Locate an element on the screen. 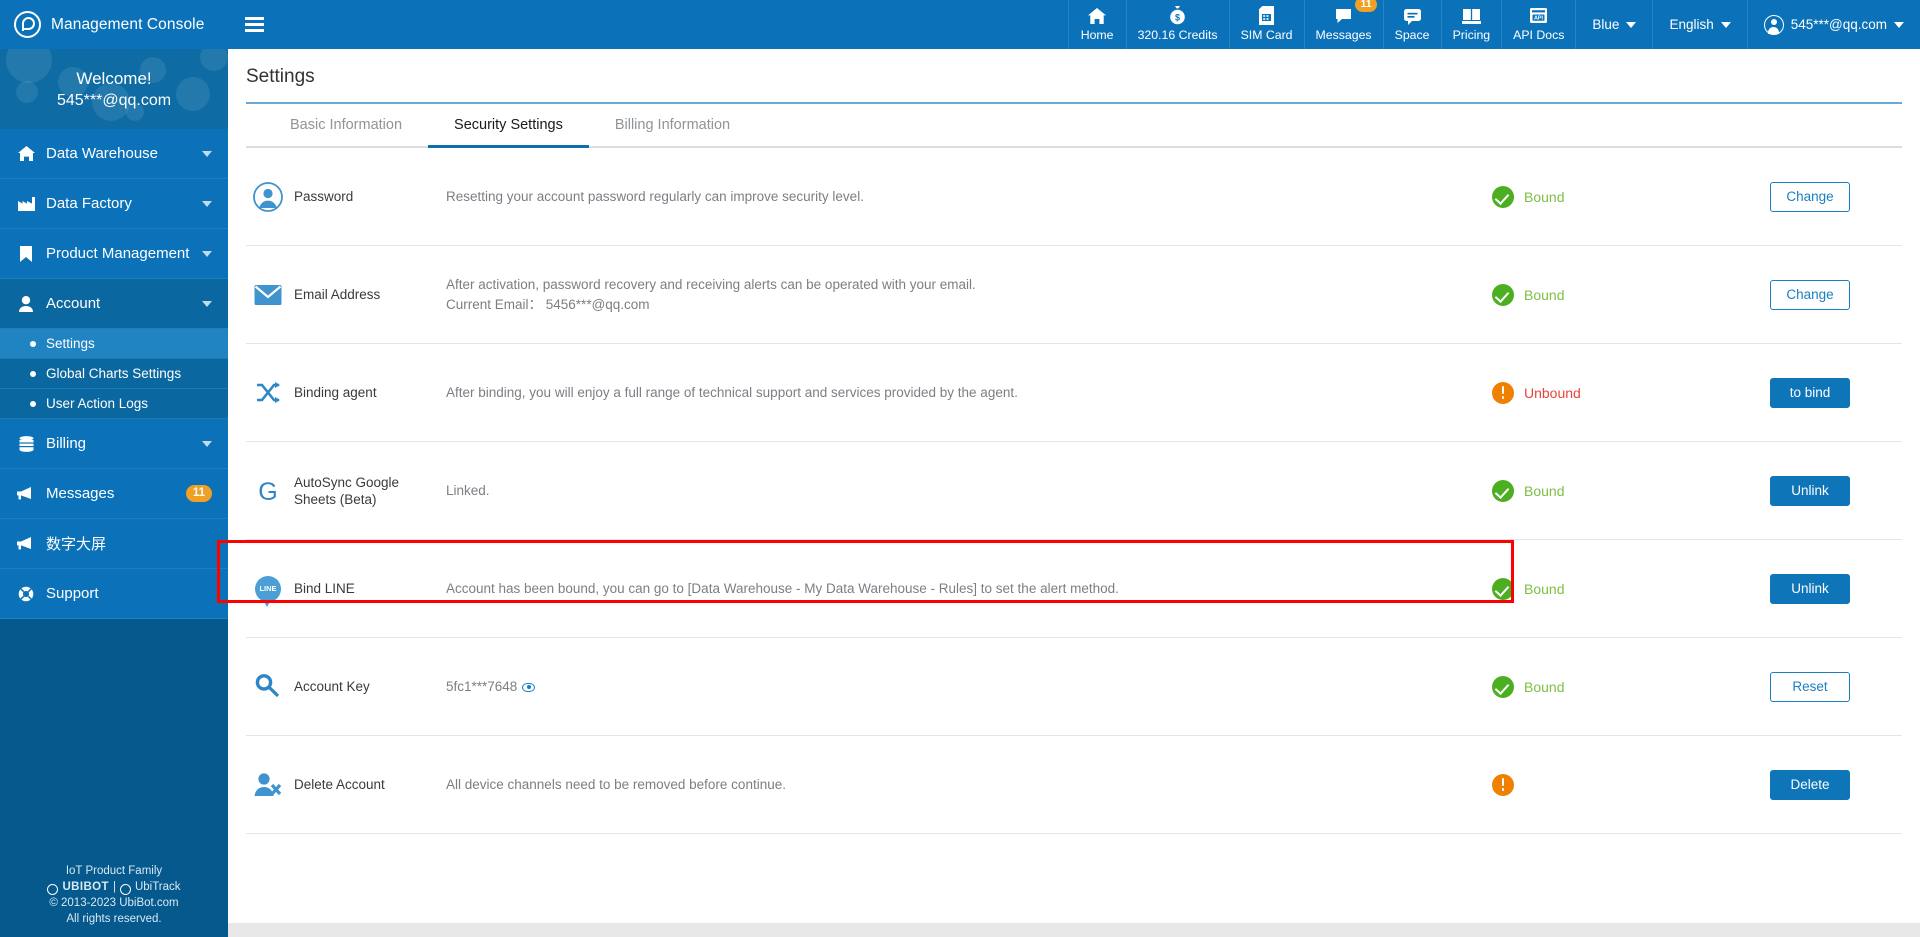 Image resolution: width=1920 pixels, height=937 pixels. topnav-label-apidocs: API Docs is located at coordinates (1539, 35).